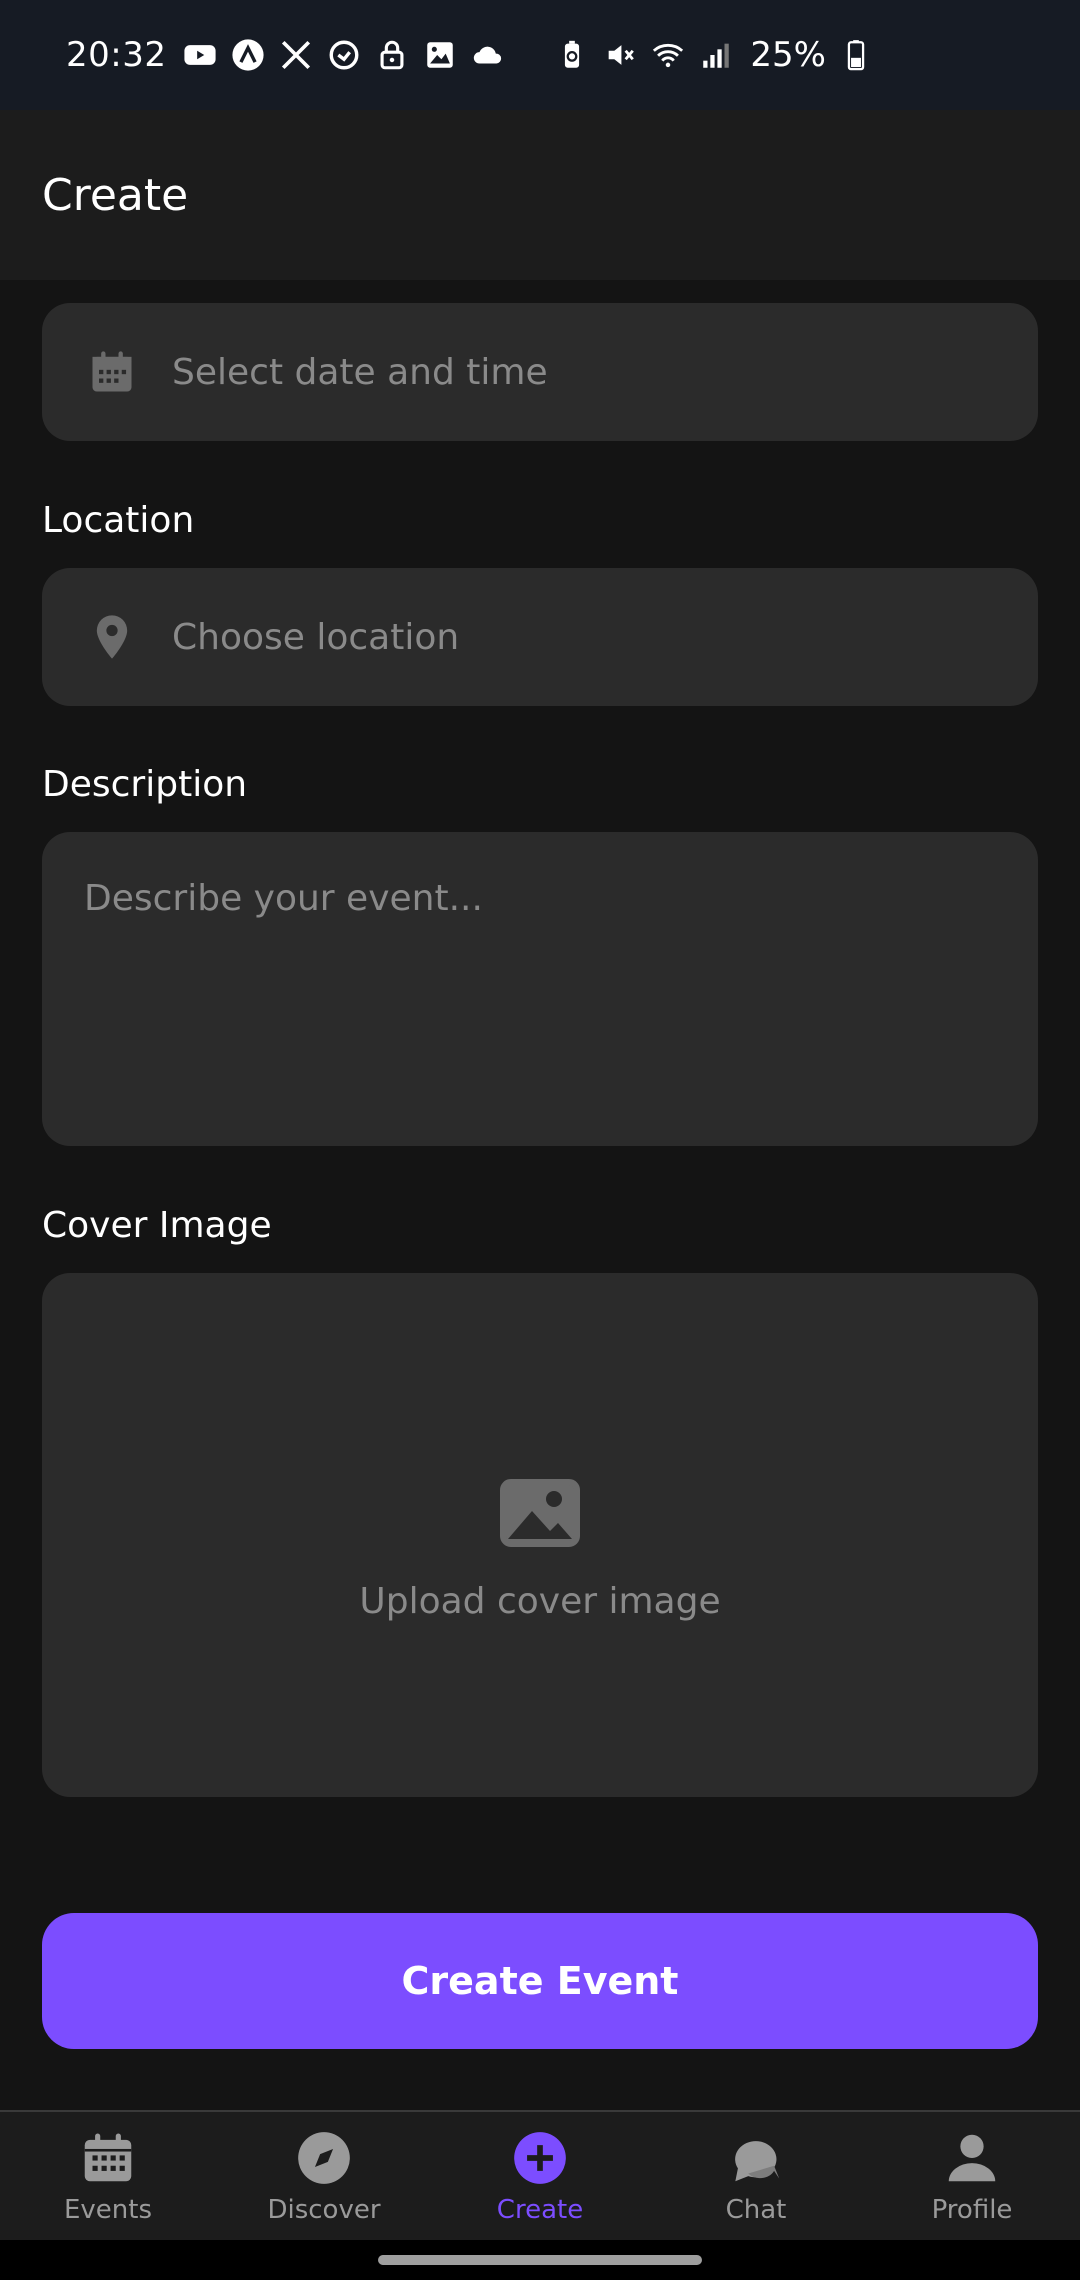 This screenshot has width=1080, height=2280. I want to click on youtube-icon, so click(200, 55).